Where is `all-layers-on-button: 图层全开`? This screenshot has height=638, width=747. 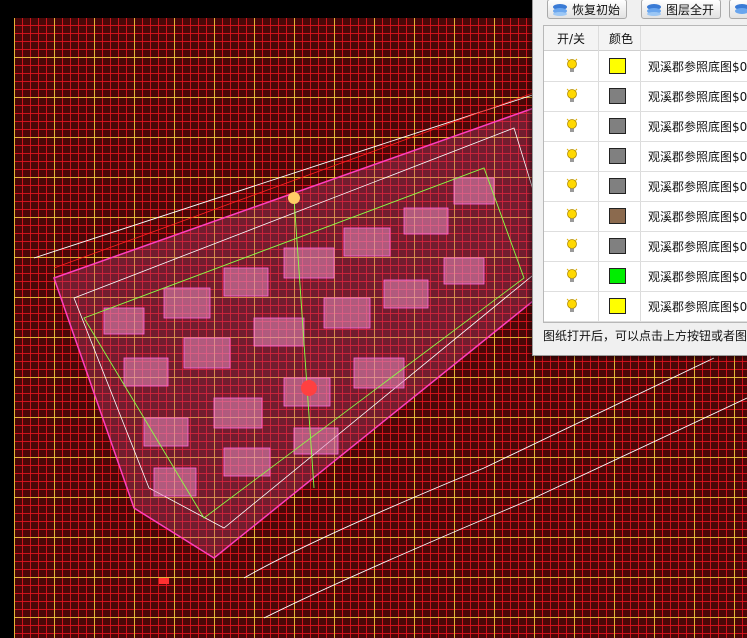
all-layers-on-button: 图层全开 is located at coordinates (681, 9).